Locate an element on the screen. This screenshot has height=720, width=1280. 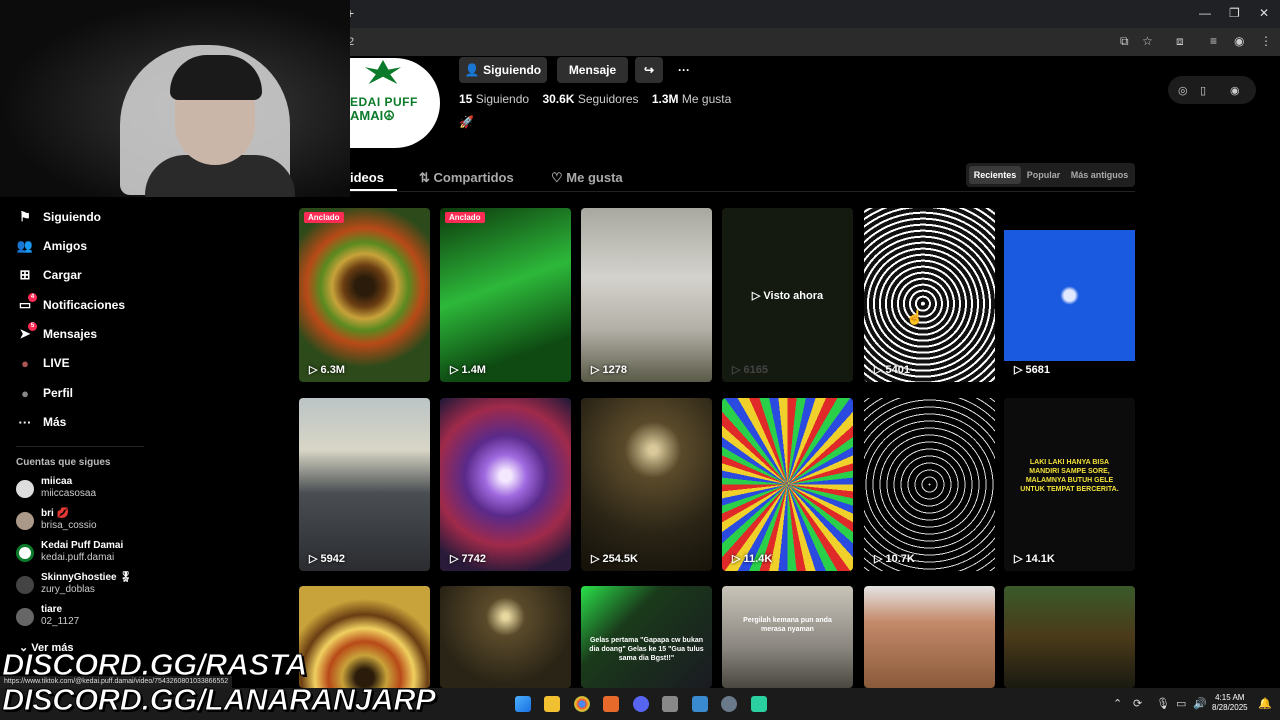
view-count: ▷ 254.5K is located at coordinates (614, 559).